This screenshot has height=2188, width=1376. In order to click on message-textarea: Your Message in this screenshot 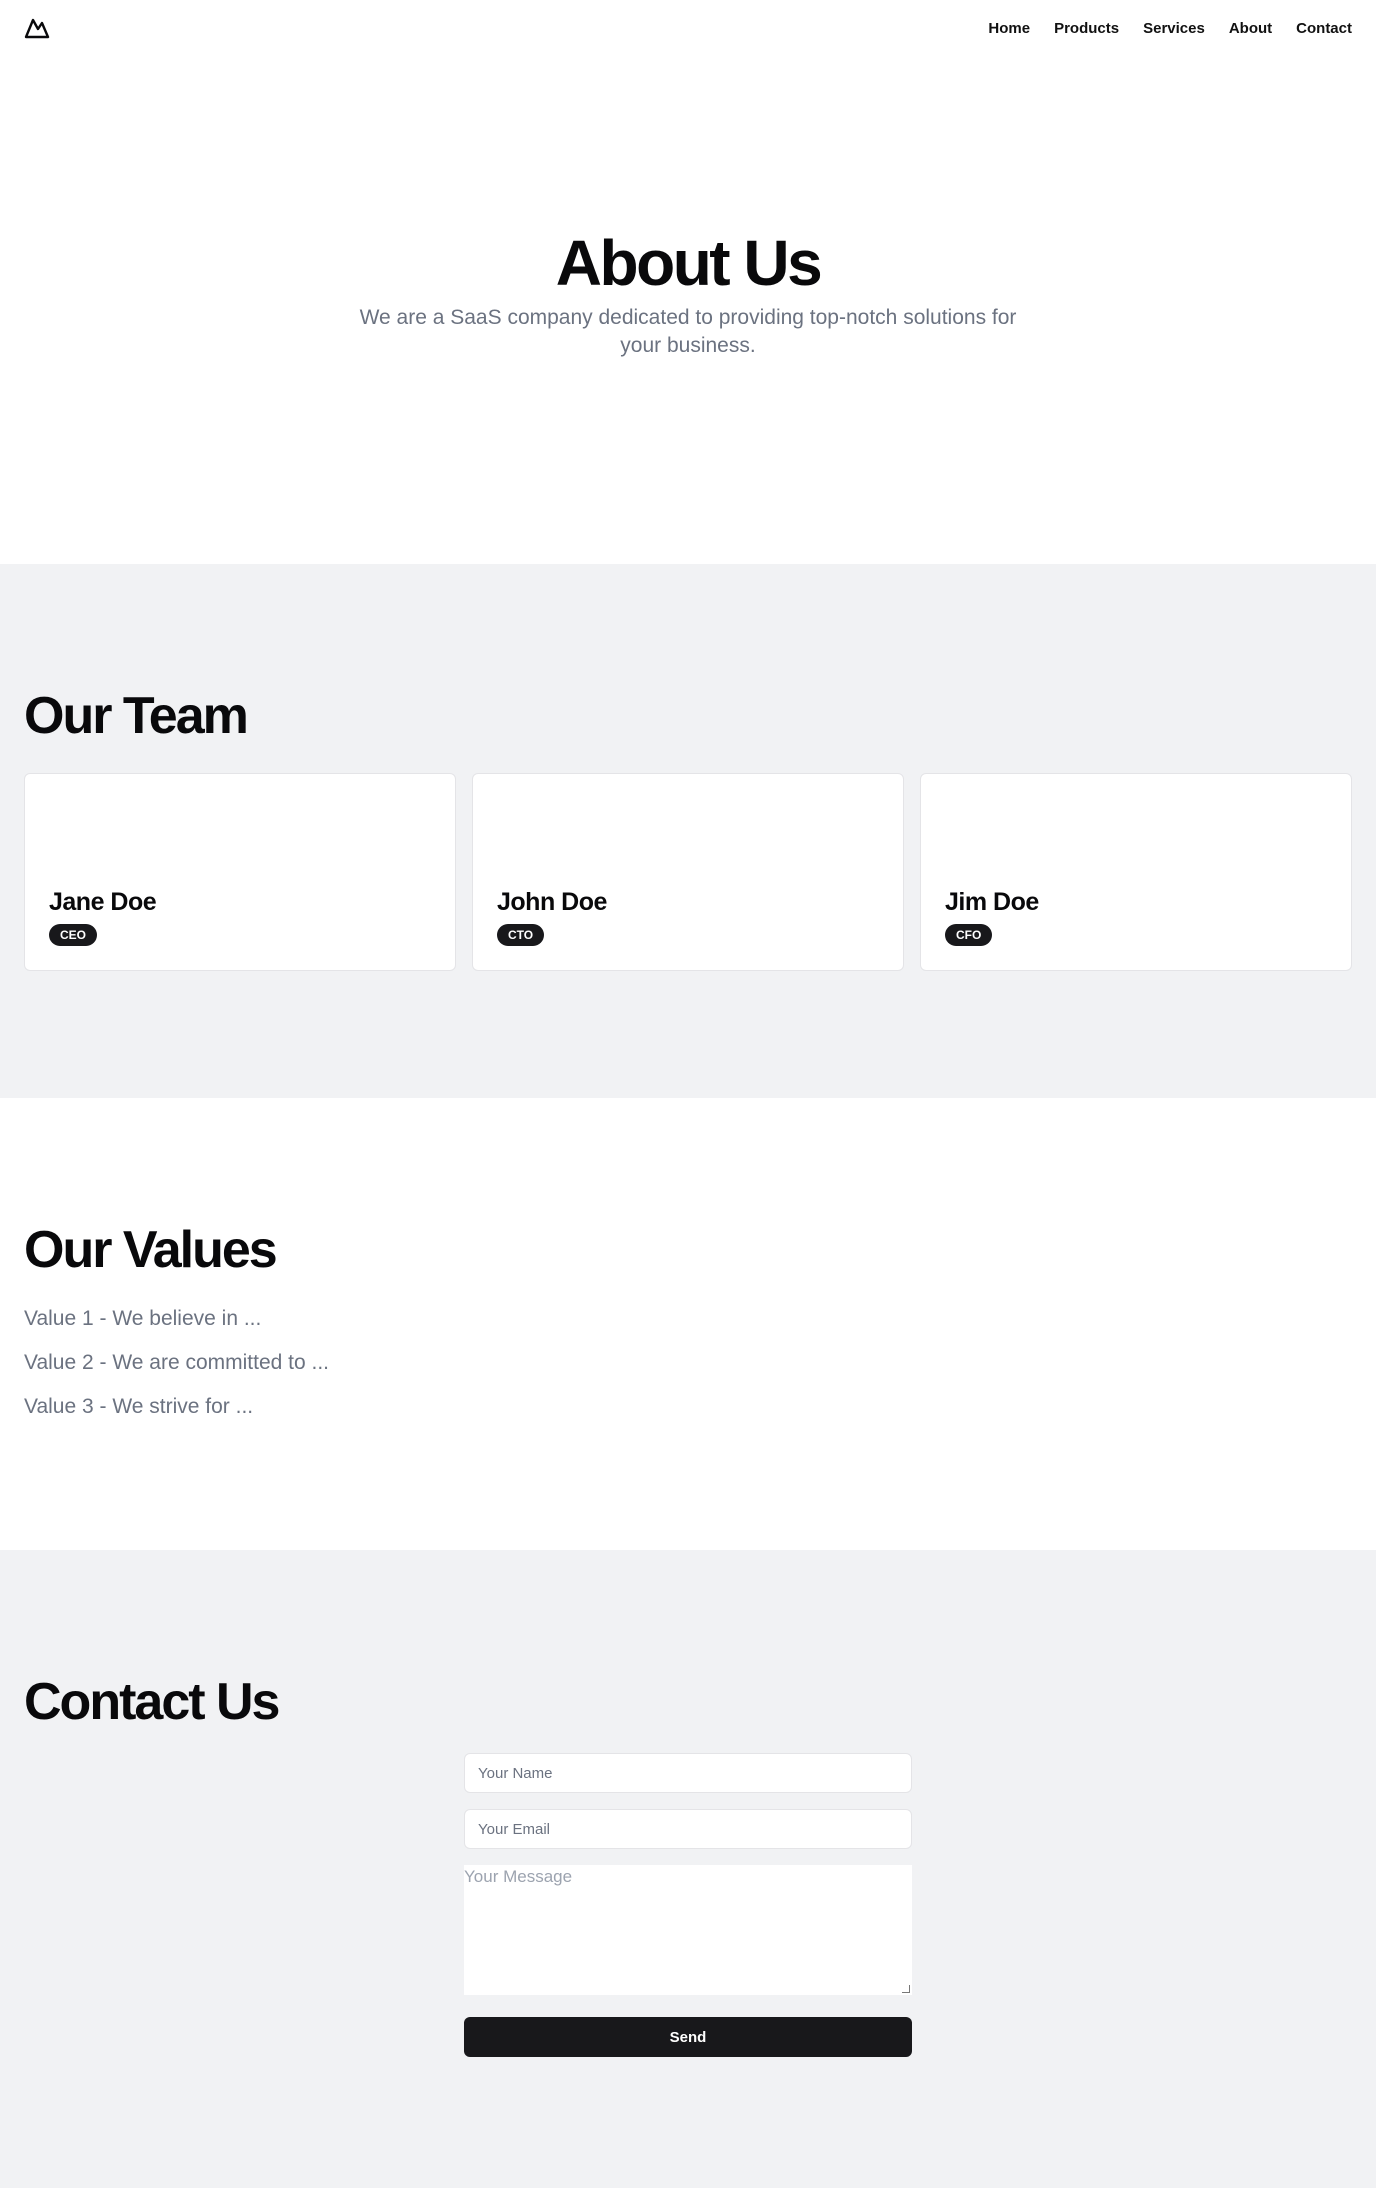, I will do `click(688, 1930)`.